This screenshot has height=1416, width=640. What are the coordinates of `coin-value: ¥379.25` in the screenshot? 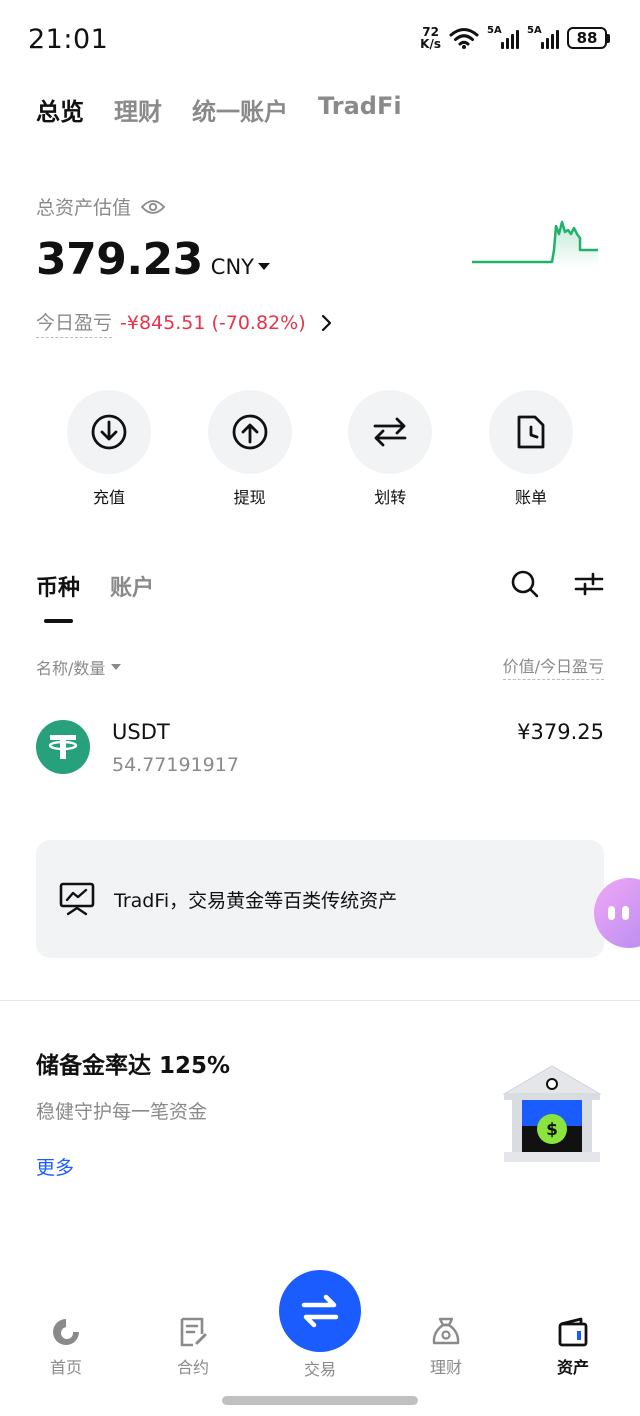 It's located at (560, 732).